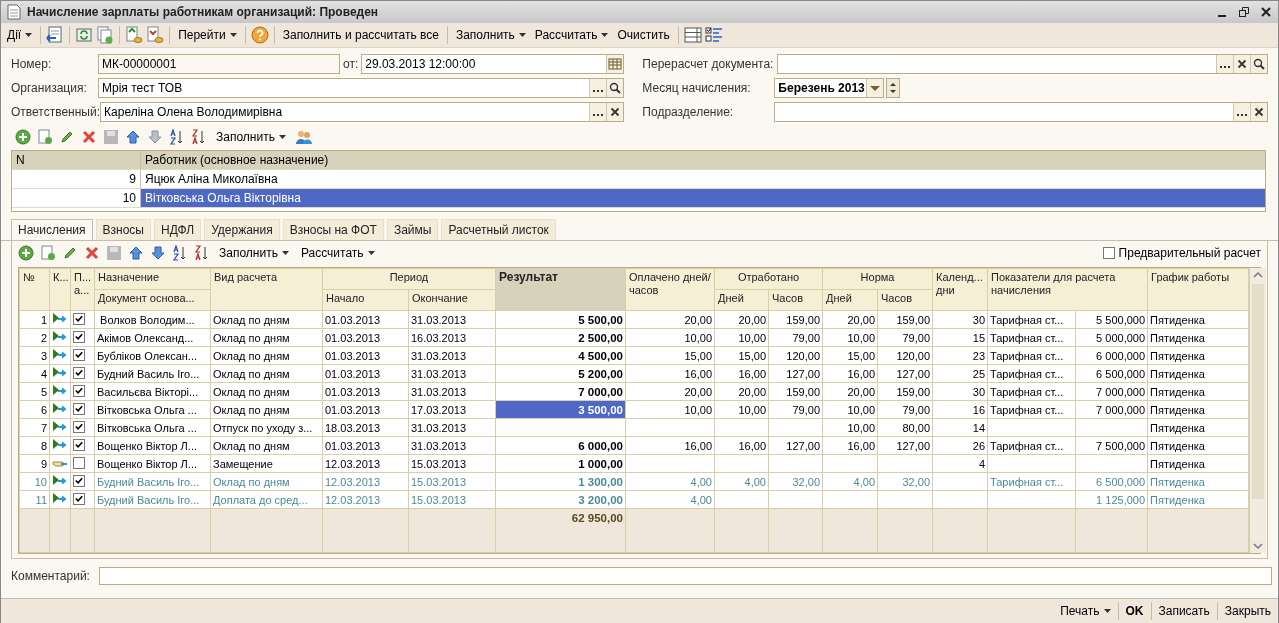 This screenshot has width=1279, height=623. Describe the element at coordinates (493, 64) in the screenshot. I see `date-field: 29.03.2013 12:00:00` at that location.